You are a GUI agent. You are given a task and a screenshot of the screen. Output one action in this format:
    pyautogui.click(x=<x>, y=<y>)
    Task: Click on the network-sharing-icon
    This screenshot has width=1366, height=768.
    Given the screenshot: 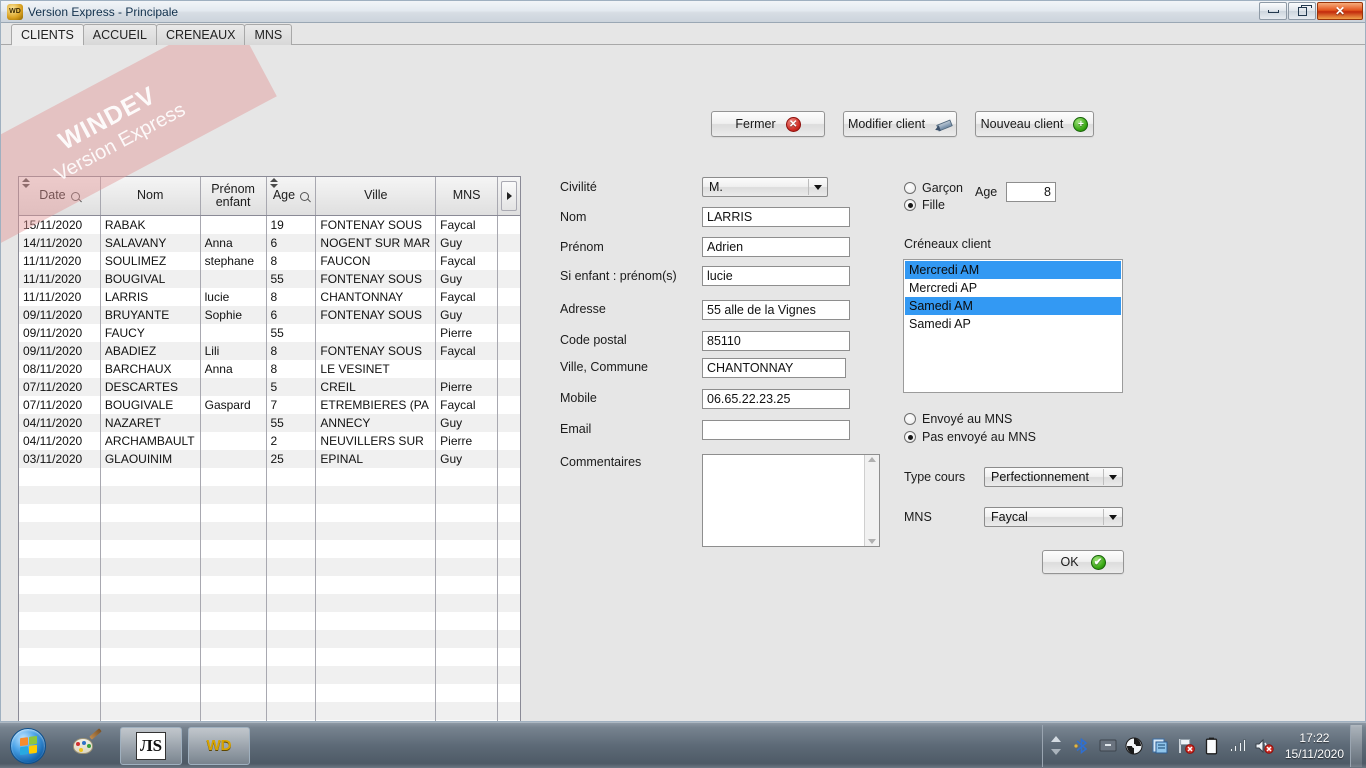 What is the action you would take?
    pyautogui.click(x=1160, y=746)
    